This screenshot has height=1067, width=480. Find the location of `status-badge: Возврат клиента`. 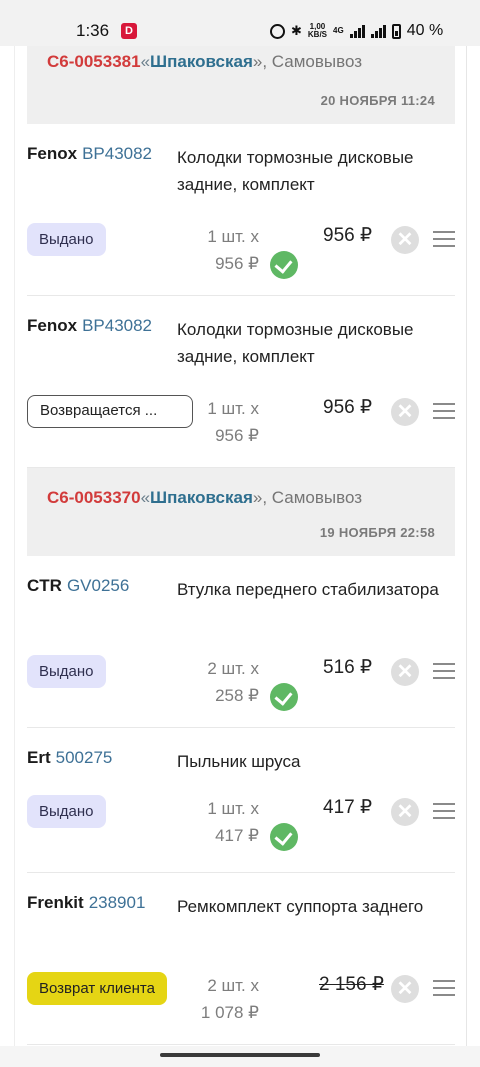

status-badge: Возврат клиента is located at coordinates (97, 988).